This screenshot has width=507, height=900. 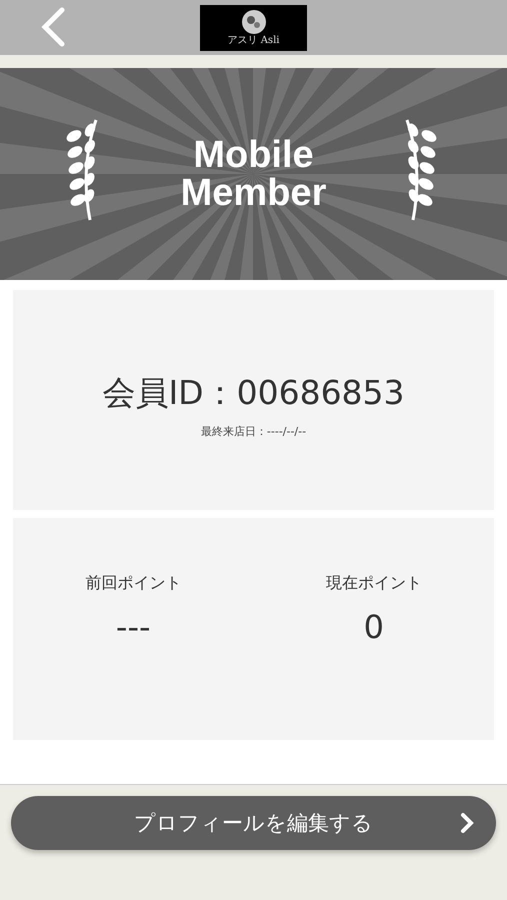 I want to click on last-visit-date: 最終来店日：----/--/--, so click(x=253, y=431).